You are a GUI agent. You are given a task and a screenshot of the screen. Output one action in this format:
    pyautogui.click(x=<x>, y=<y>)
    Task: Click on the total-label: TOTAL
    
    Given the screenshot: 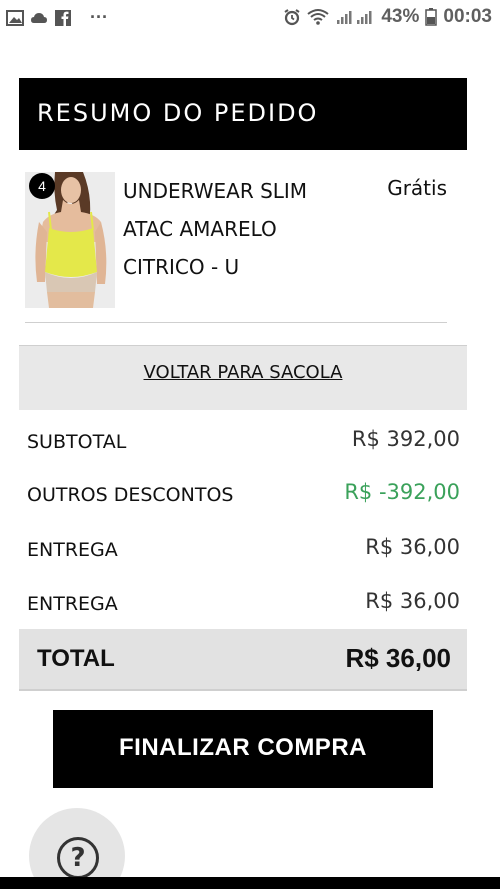 What is the action you would take?
    pyautogui.click(x=76, y=658)
    